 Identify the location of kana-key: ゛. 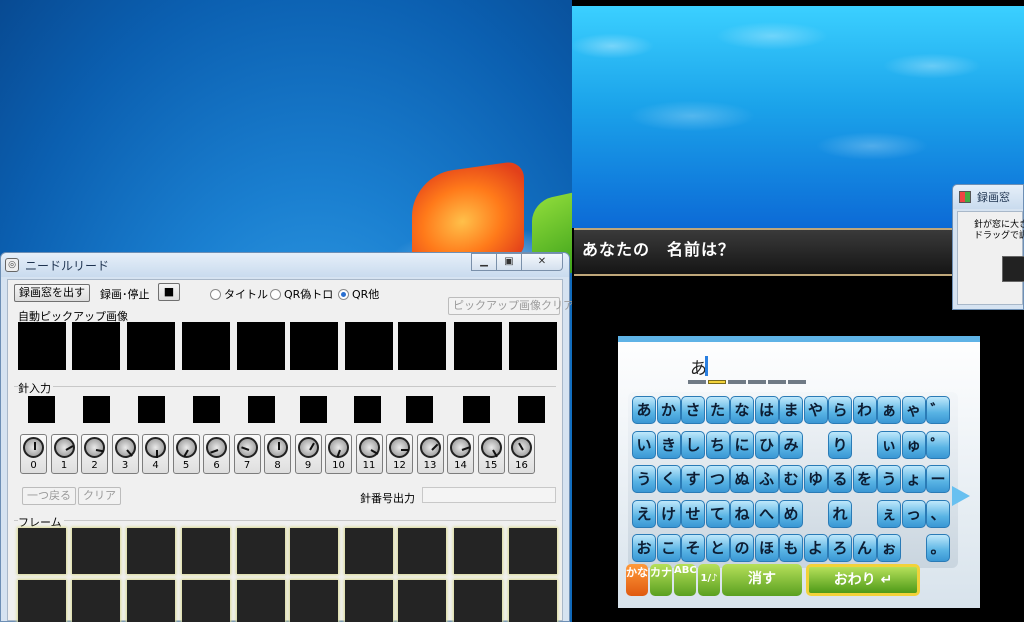
(938, 410).